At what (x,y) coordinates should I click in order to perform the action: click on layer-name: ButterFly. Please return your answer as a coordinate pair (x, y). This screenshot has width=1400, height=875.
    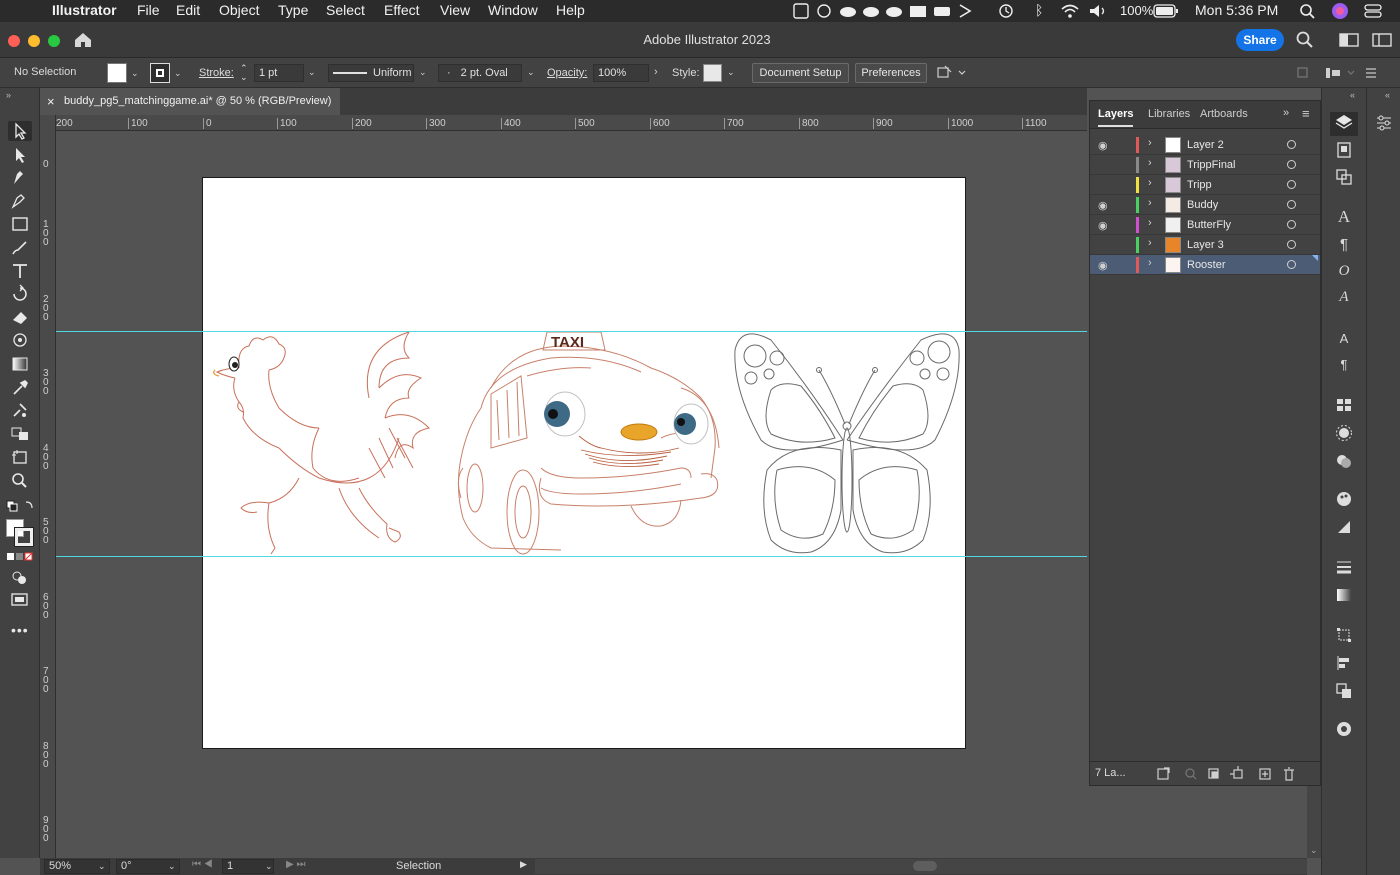
    Looking at the image, I should click on (1209, 225).